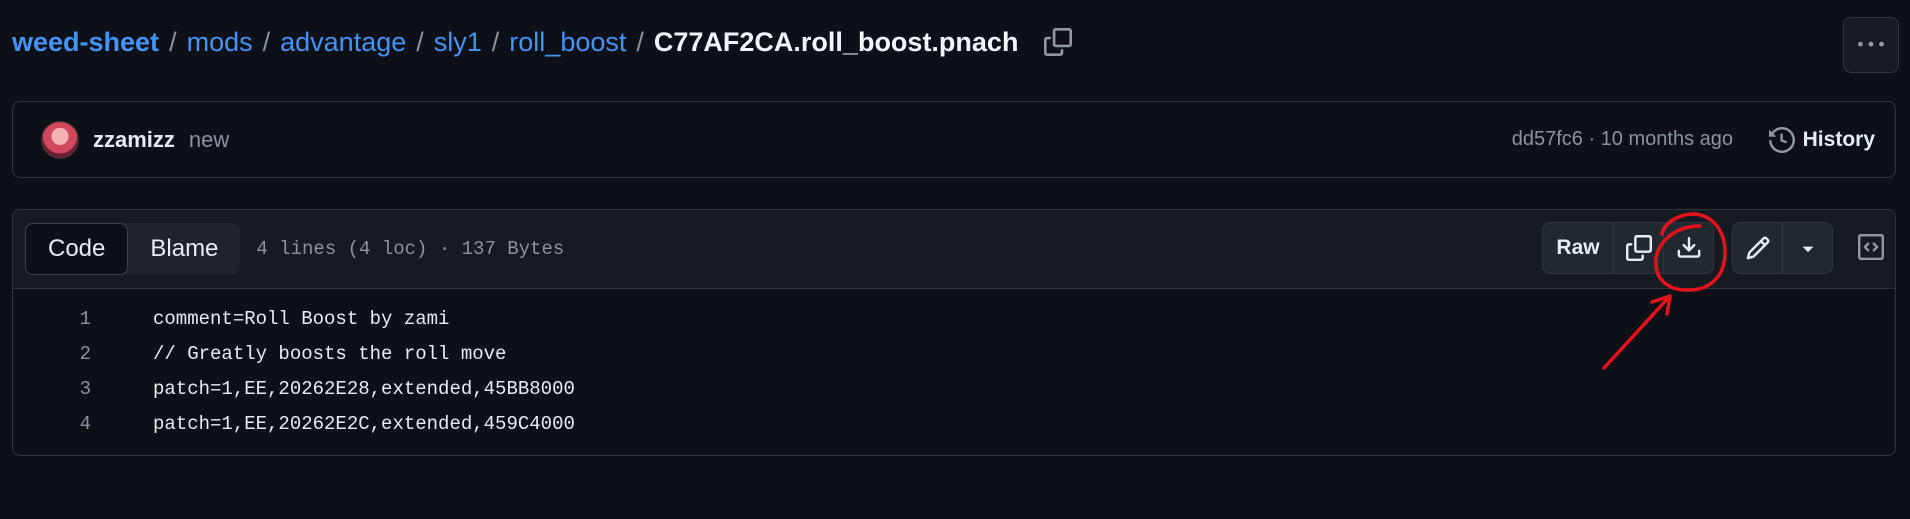  Describe the element at coordinates (301, 318) in the screenshot. I see `line-content: comment=Roll Boost by zami` at that location.